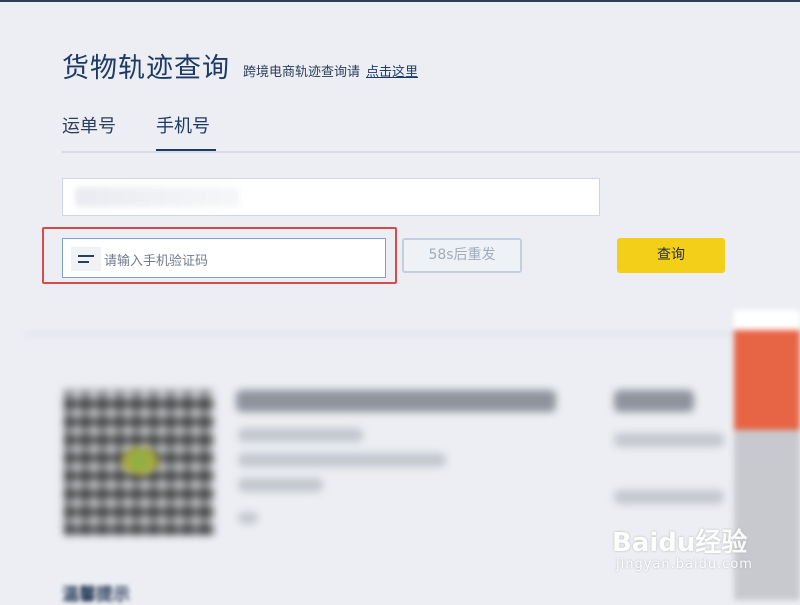 The height and width of the screenshot is (605, 800). Describe the element at coordinates (431, 152) in the screenshot. I see `tab-divider` at that location.